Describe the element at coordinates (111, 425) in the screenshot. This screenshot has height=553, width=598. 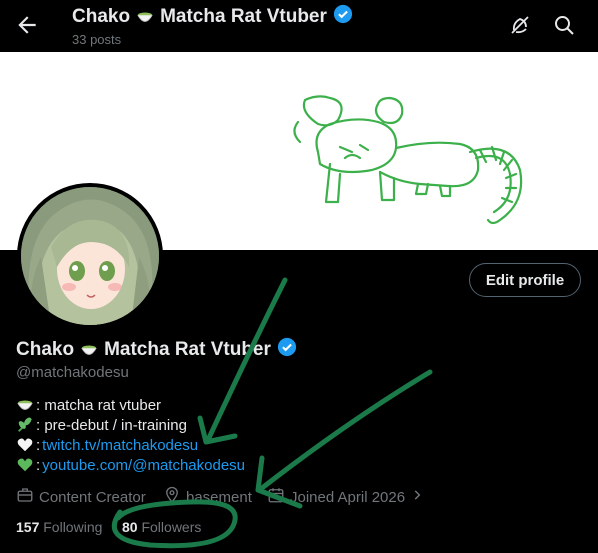
I see `bio-text: : pre-debut / in-training` at that location.